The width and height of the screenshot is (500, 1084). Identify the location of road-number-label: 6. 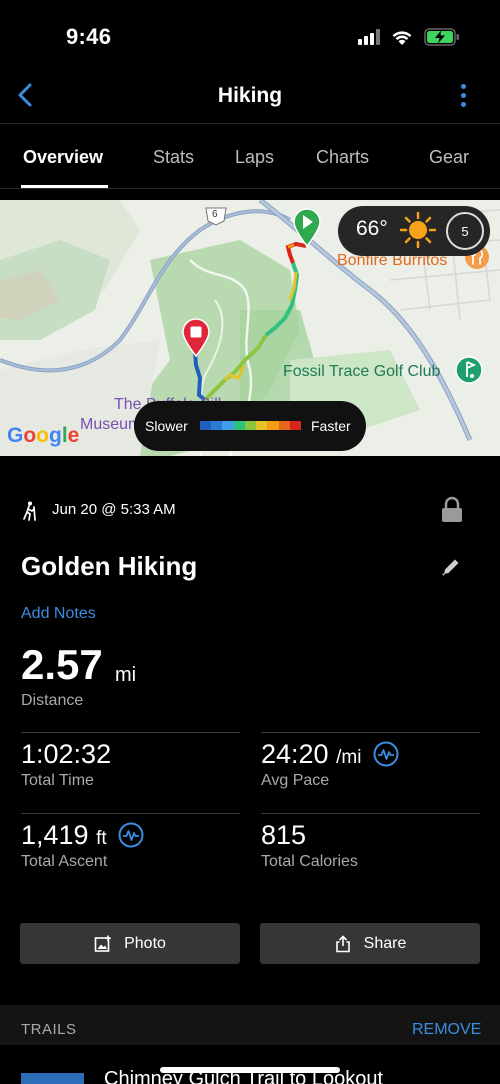
(215, 214).